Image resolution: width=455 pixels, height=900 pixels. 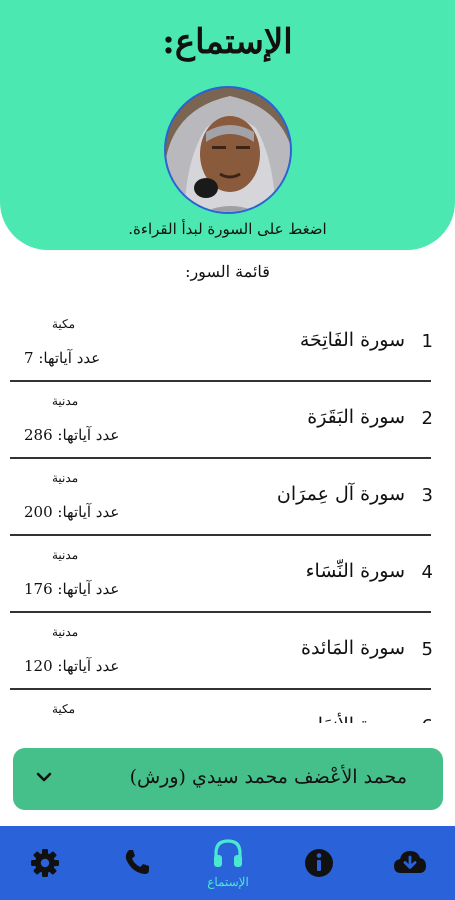 I want to click on nav-listening-label: الإستماع, so click(x=228, y=882).